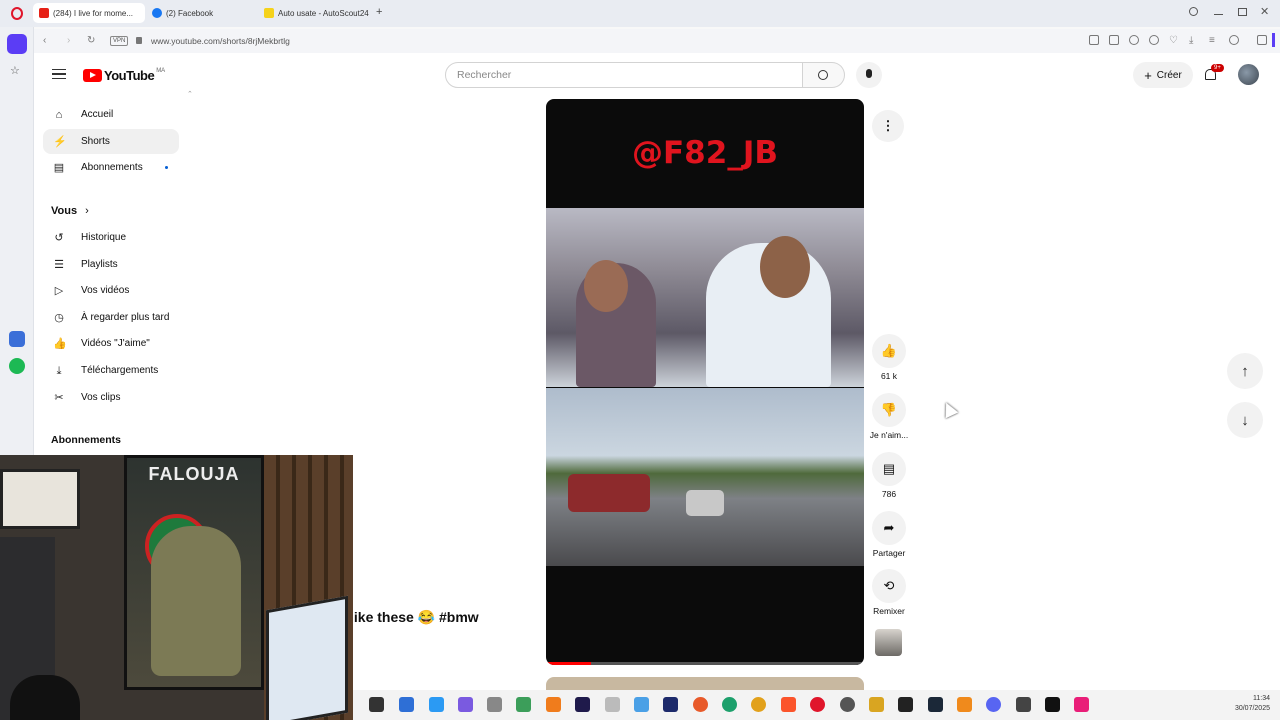 Image resolution: width=1280 pixels, height=720 pixels. I want to click on camera-icon, so click(1114, 40).